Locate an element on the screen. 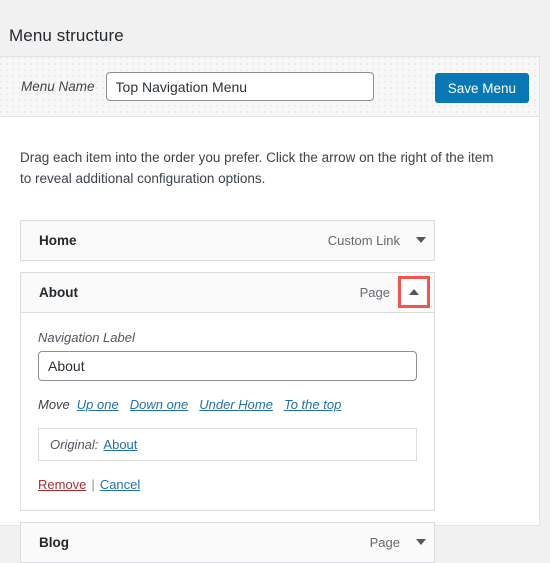 The height and width of the screenshot is (563, 550). menu-item-actions-row: Remove | Cancel is located at coordinates (227, 484).